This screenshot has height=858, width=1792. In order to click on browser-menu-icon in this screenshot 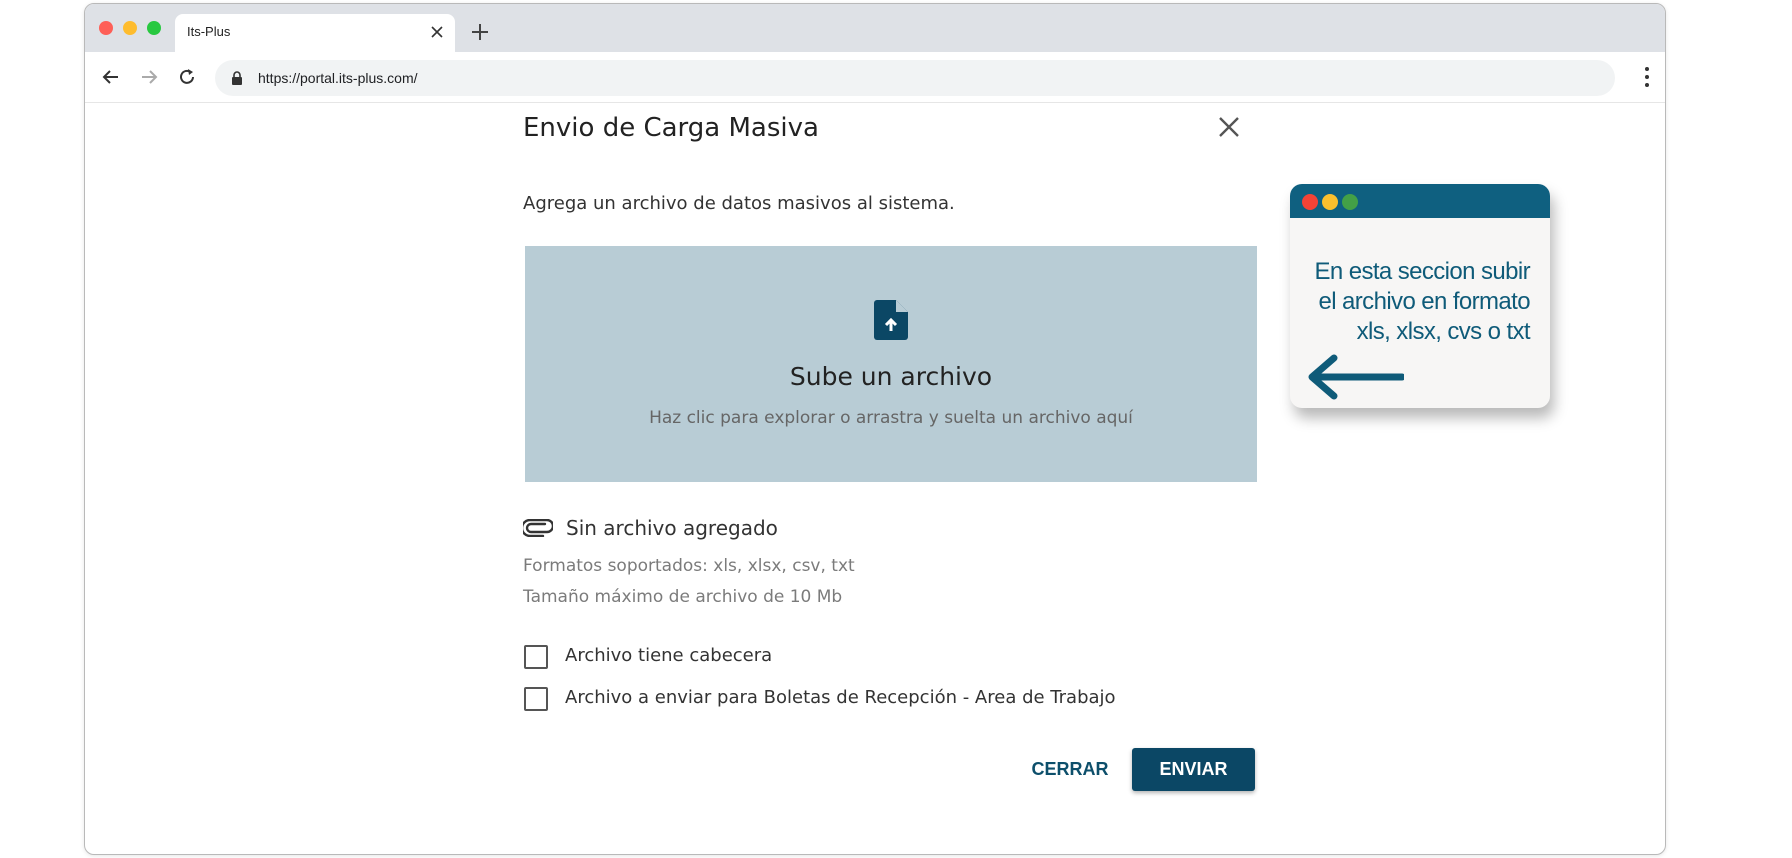, I will do `click(1647, 77)`.